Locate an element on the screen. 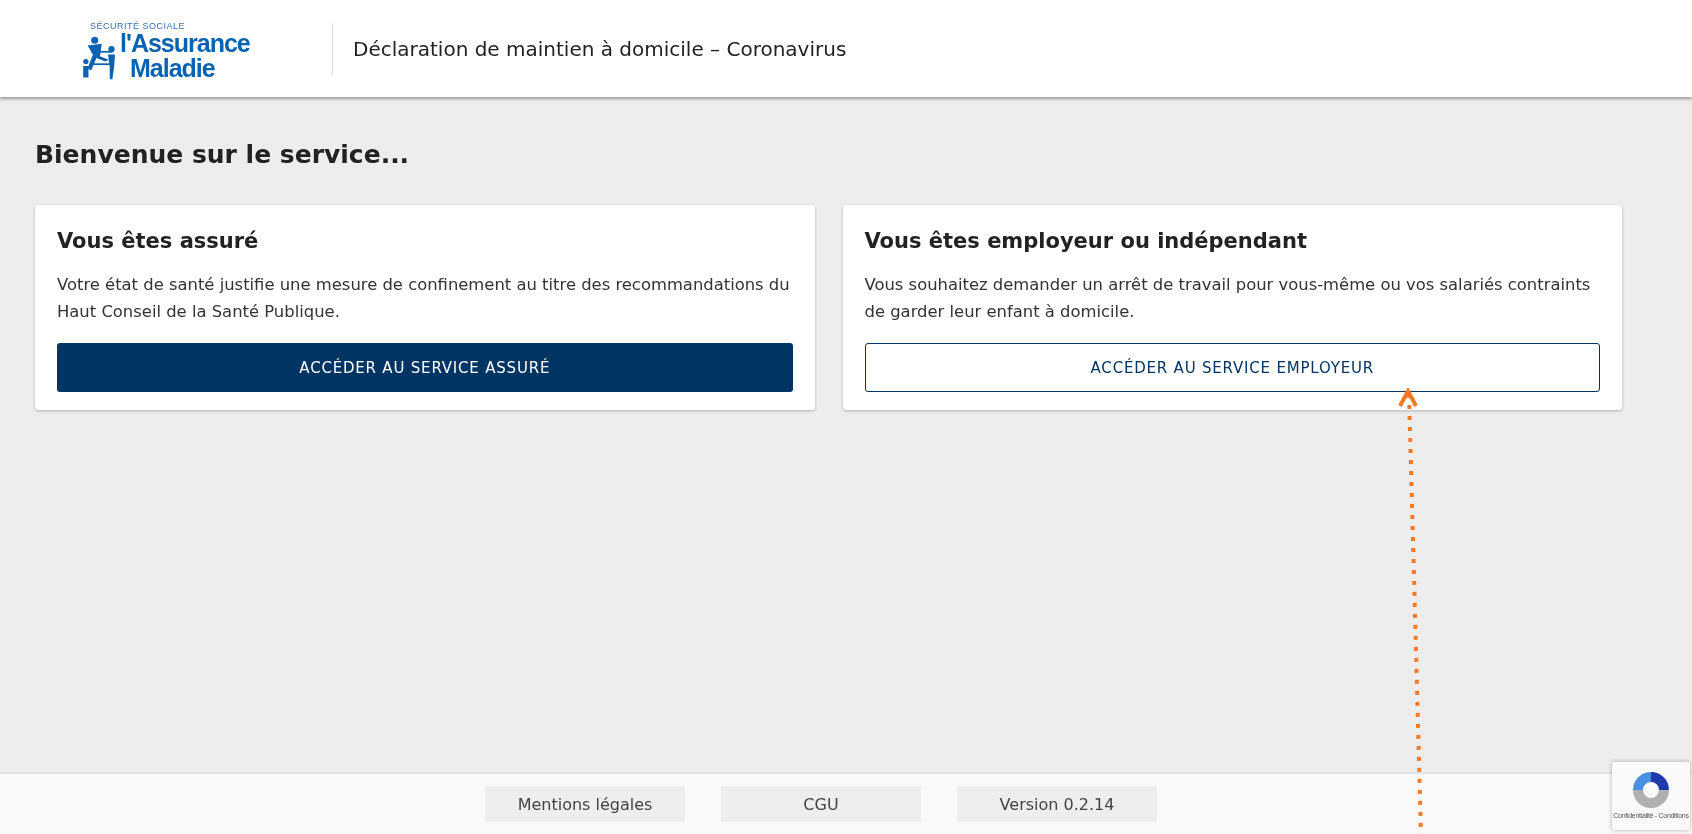 The width and height of the screenshot is (1692, 834). card-title: Vous êtes employeur ou indépendant is located at coordinates (1086, 241).